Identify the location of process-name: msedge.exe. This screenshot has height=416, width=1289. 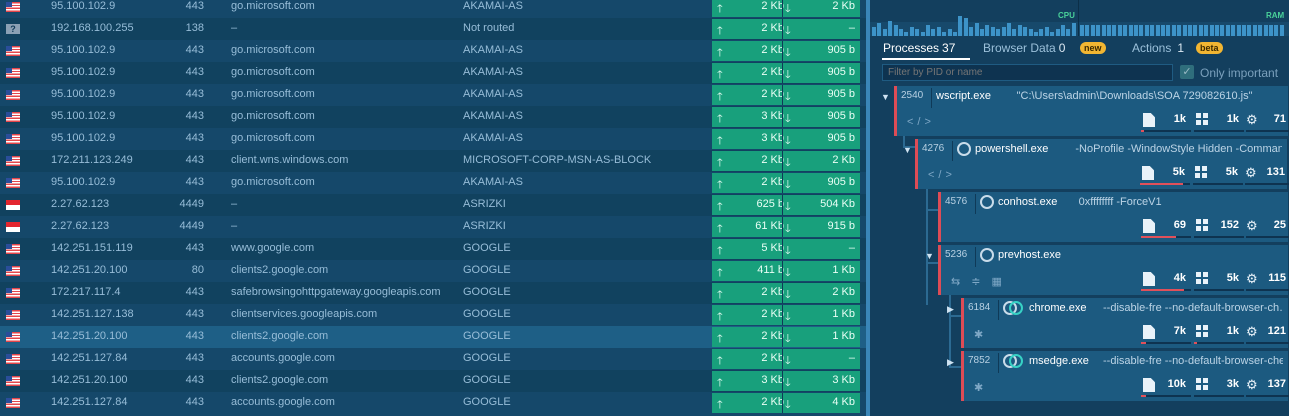
(1059, 361).